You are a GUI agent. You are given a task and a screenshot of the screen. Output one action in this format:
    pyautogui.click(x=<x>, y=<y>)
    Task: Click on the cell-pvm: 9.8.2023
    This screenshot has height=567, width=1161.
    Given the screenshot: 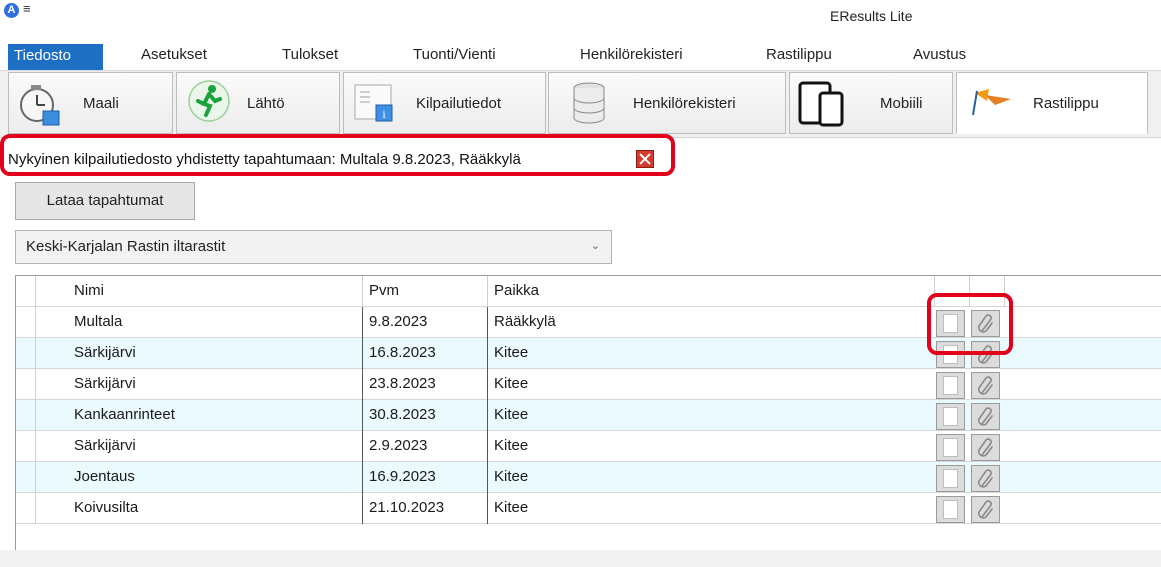 What is the action you would take?
    pyautogui.click(x=425, y=322)
    